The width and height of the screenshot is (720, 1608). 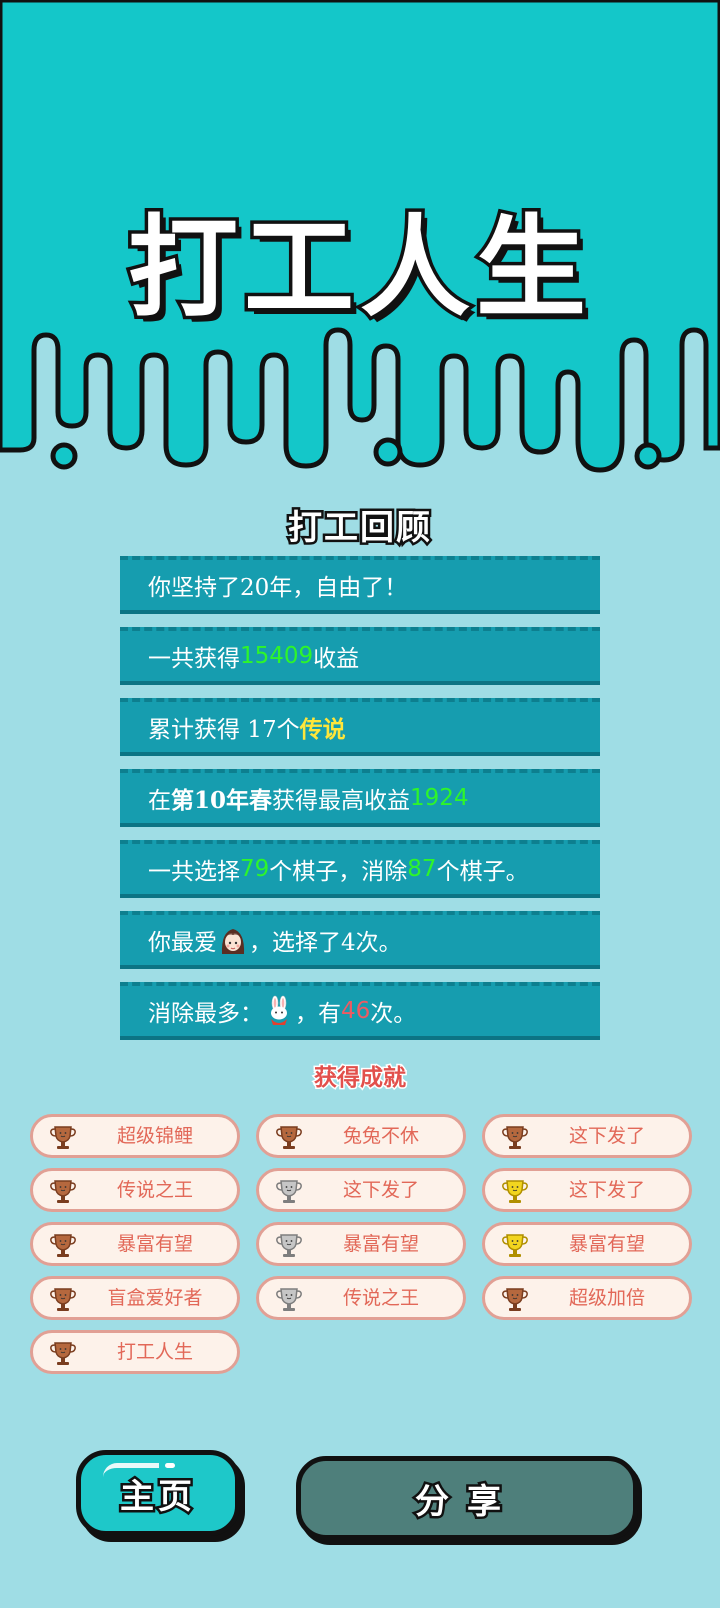 What do you see at coordinates (393, 1014) in the screenshot?
I see `review-text: 次。` at bounding box center [393, 1014].